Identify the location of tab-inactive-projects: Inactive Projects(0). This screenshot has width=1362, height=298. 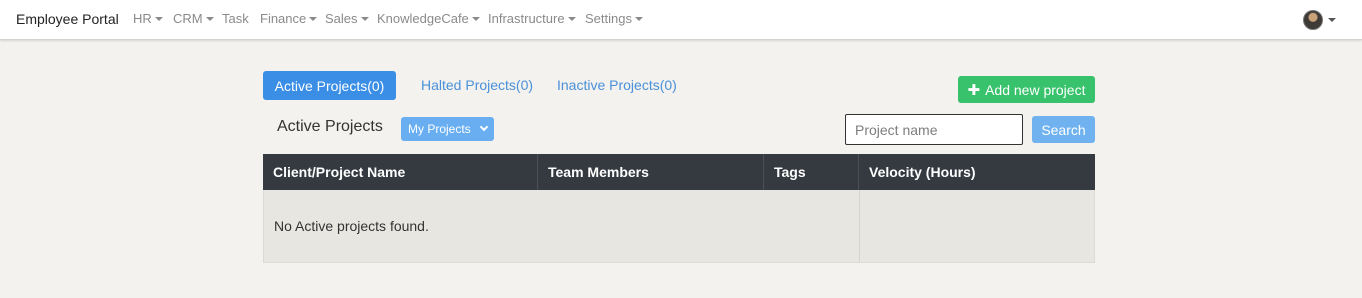
(617, 85).